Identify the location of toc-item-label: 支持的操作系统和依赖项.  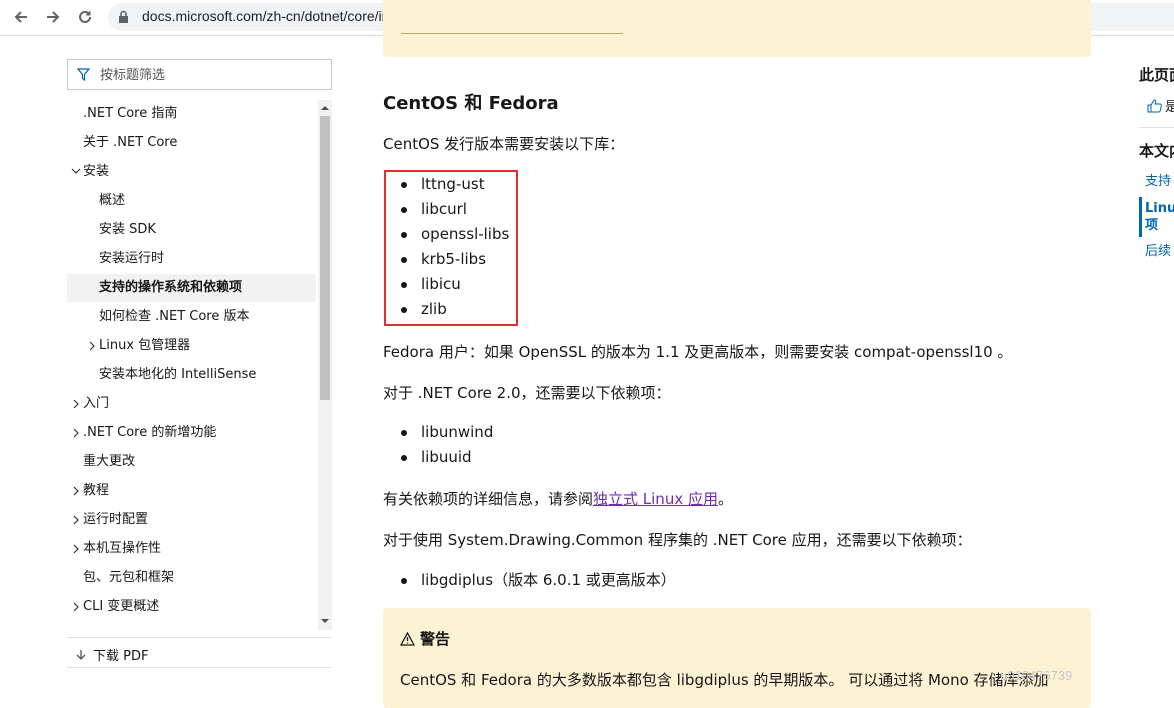
(171, 287).